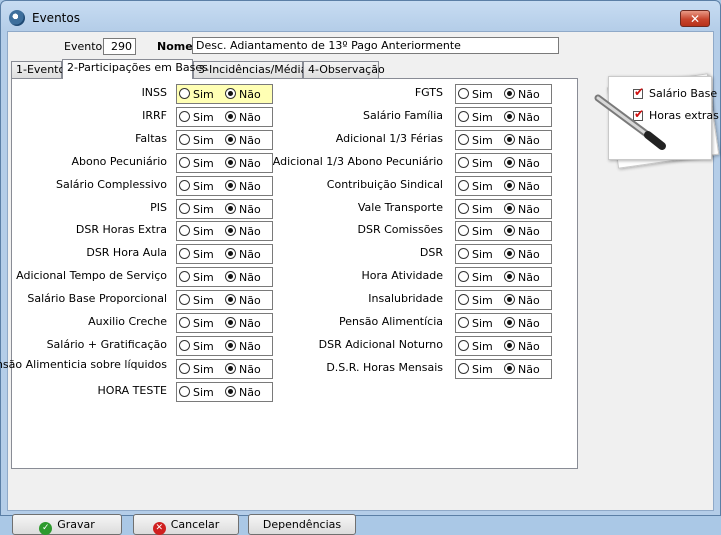  Describe the element at coordinates (106, 344) in the screenshot. I see `label-salario-gratificacao: Salário + Gratificação` at that location.